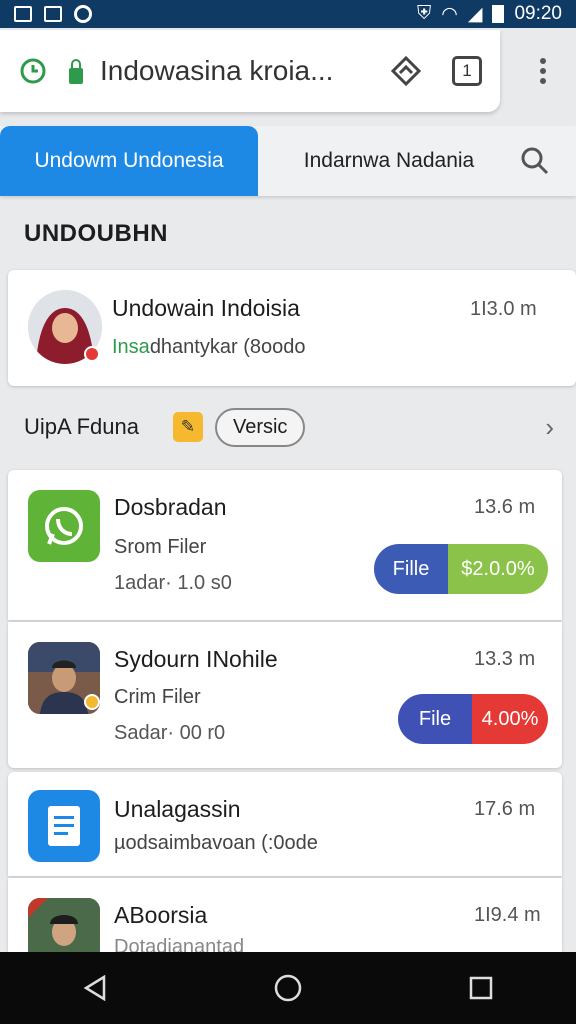 The image size is (576, 1024). What do you see at coordinates (481, 988) in the screenshot?
I see `recents-icon` at bounding box center [481, 988].